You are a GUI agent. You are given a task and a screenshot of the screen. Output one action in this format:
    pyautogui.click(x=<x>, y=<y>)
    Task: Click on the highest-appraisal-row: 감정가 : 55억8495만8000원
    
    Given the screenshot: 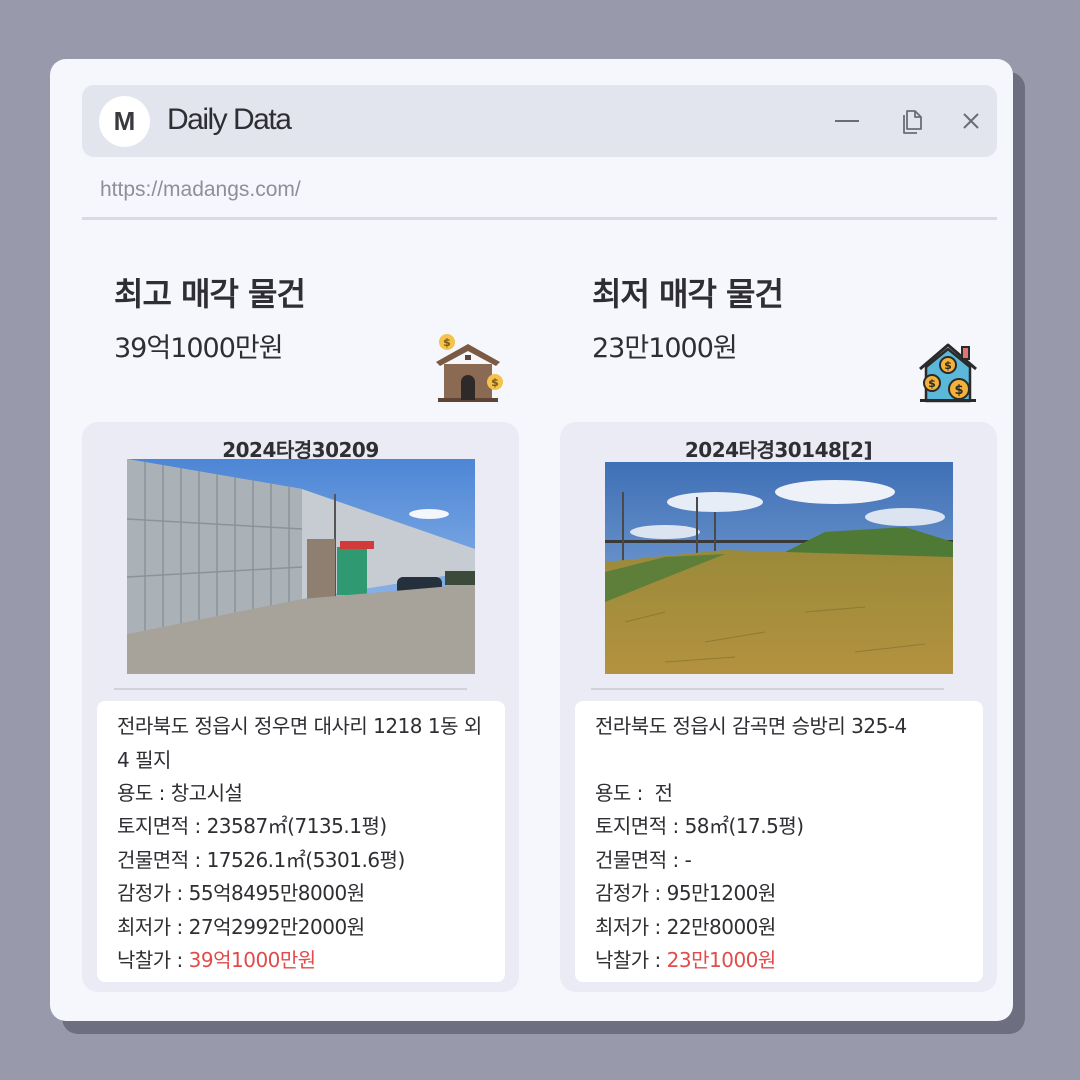 What is the action you would take?
    pyautogui.click(x=301, y=893)
    